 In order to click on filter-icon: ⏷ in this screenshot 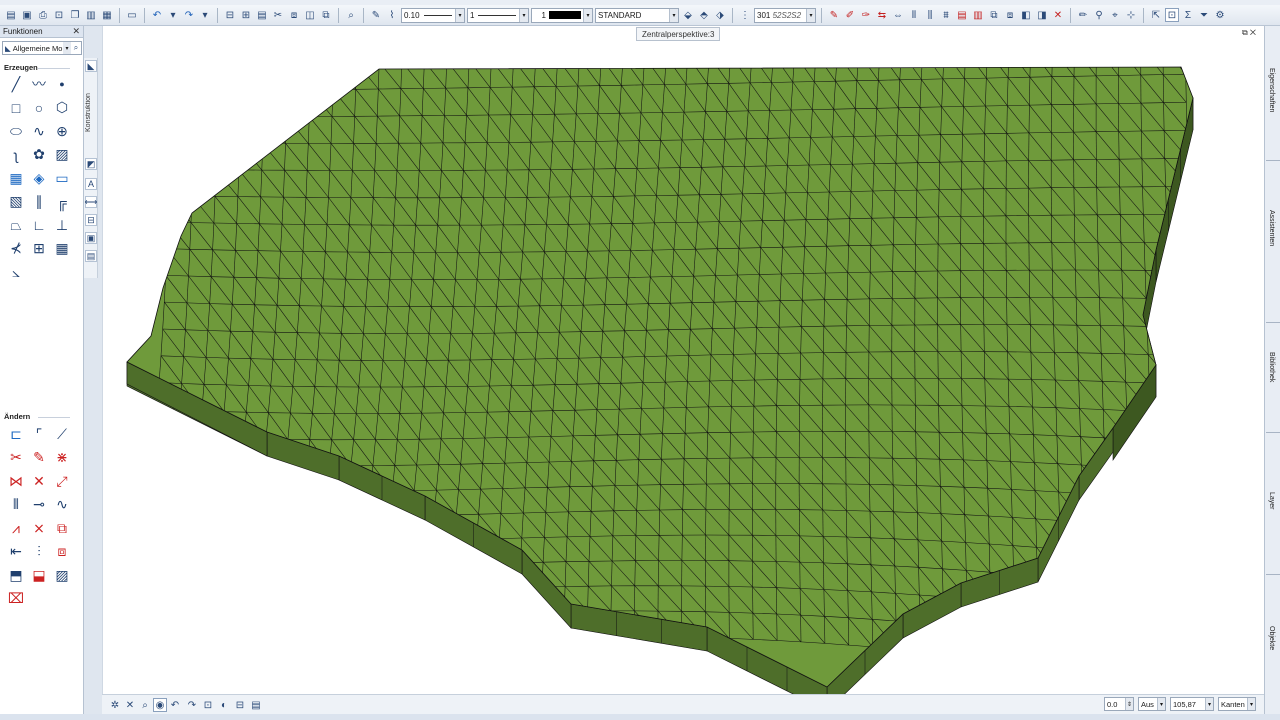, I will do `click(1204, 15)`.